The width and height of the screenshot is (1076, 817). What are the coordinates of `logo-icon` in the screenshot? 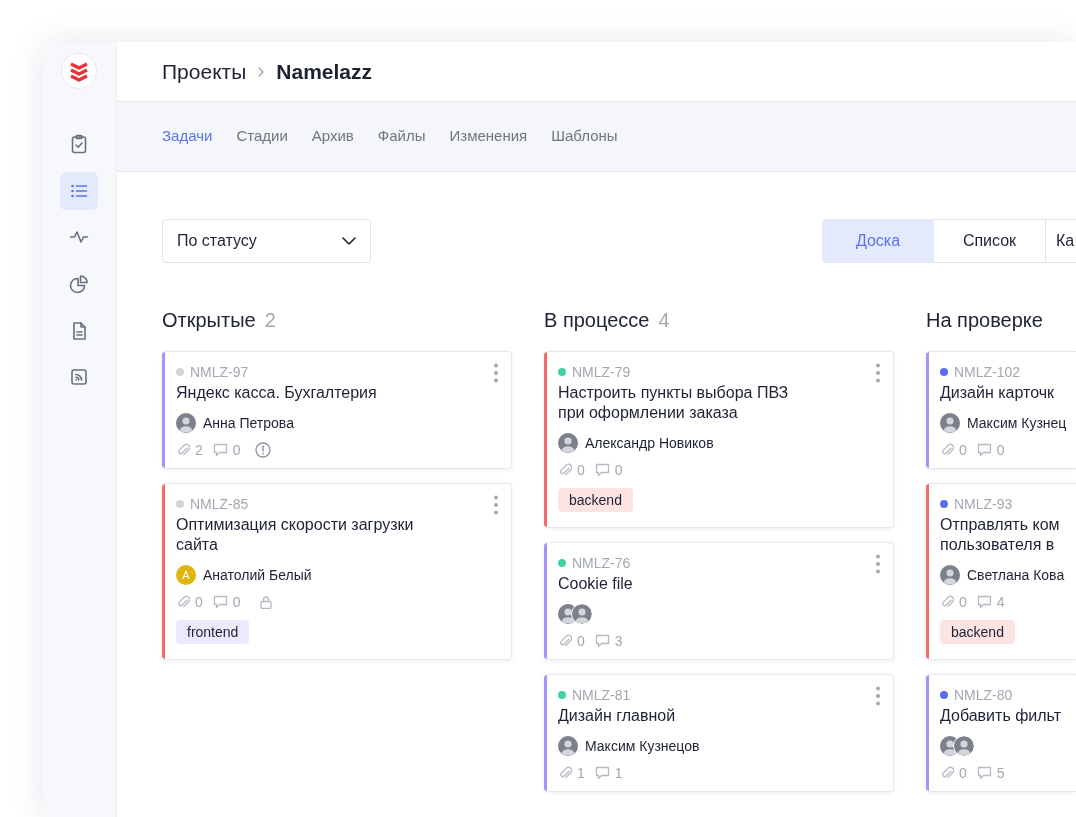 It's located at (79, 71).